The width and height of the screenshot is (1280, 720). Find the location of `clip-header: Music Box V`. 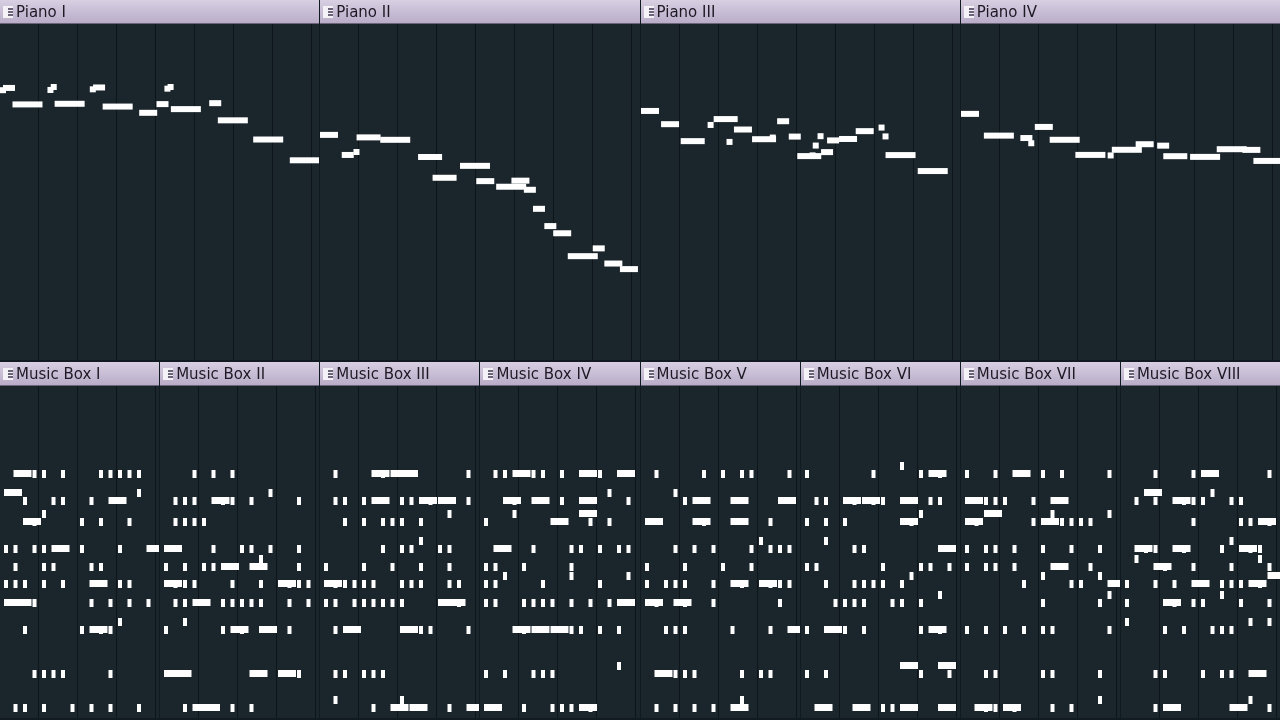

clip-header: Music Box V is located at coordinates (720, 374).